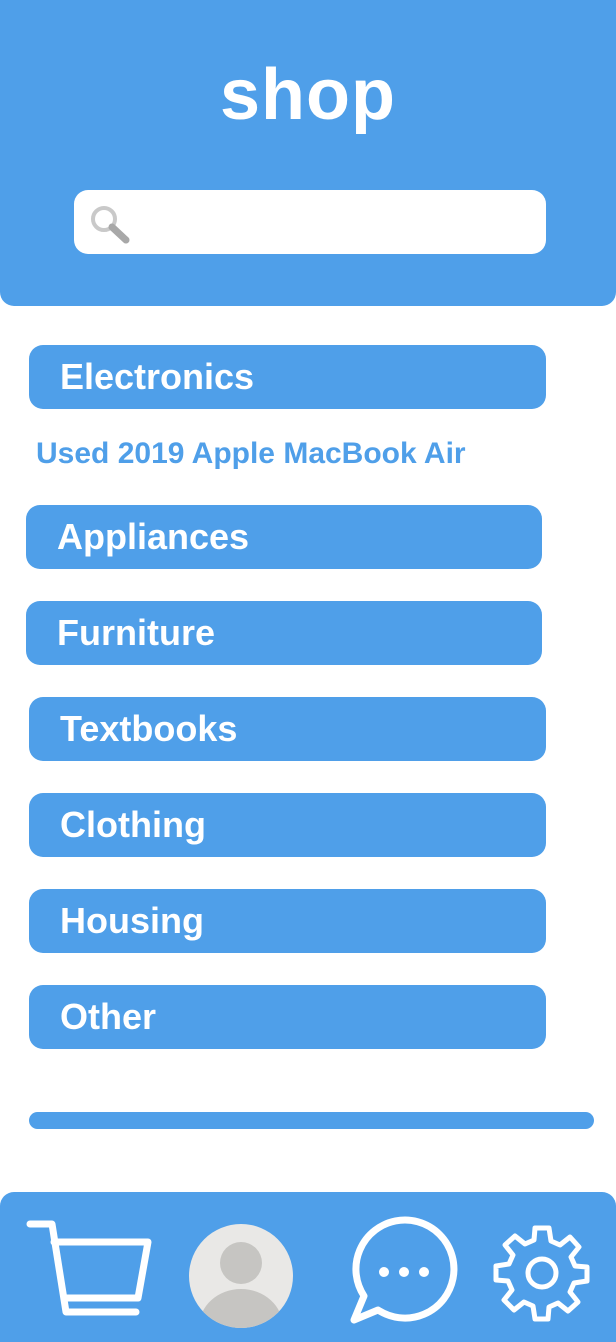  Describe the element at coordinates (542, 1272) in the screenshot. I see `settings-gear-icon` at that location.